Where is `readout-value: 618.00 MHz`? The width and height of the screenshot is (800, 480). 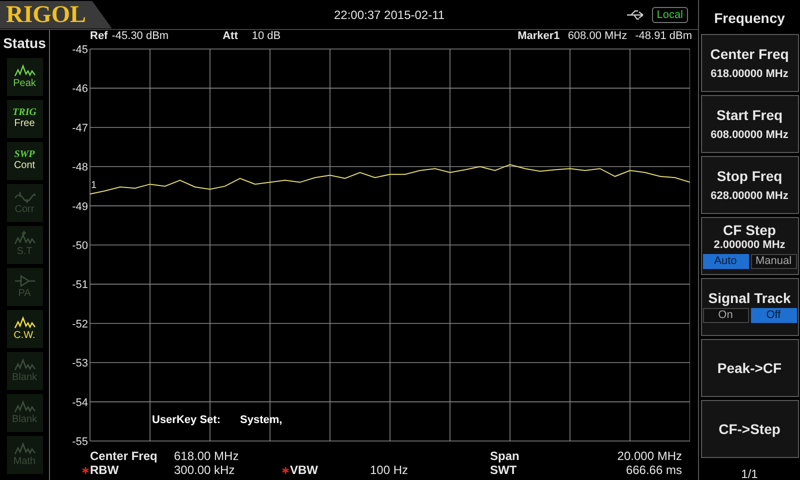
readout-value: 618.00 MHz is located at coordinates (206, 456).